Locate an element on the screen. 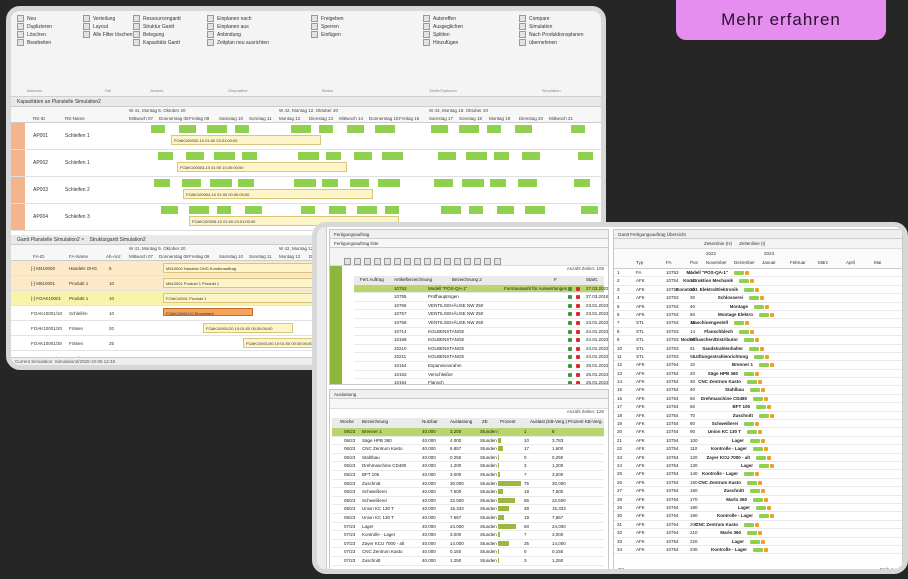 Image resolution: width=908 pixels, height=579 pixels. gantt-overview-title: Gantt Fertigungsauftrag Übersicht is located at coordinates (652, 234).